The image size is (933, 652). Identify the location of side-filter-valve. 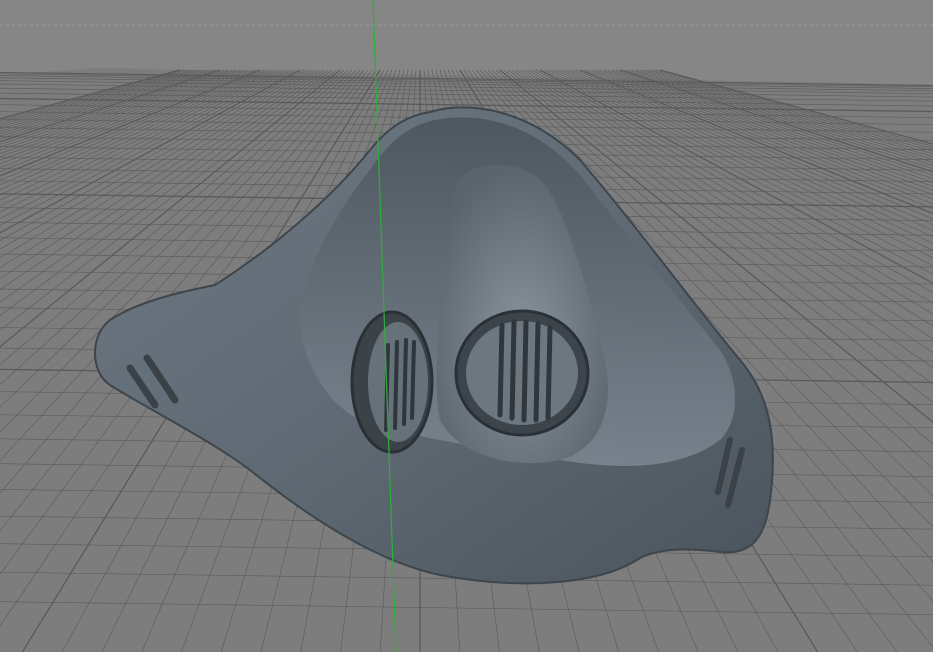
(392, 382).